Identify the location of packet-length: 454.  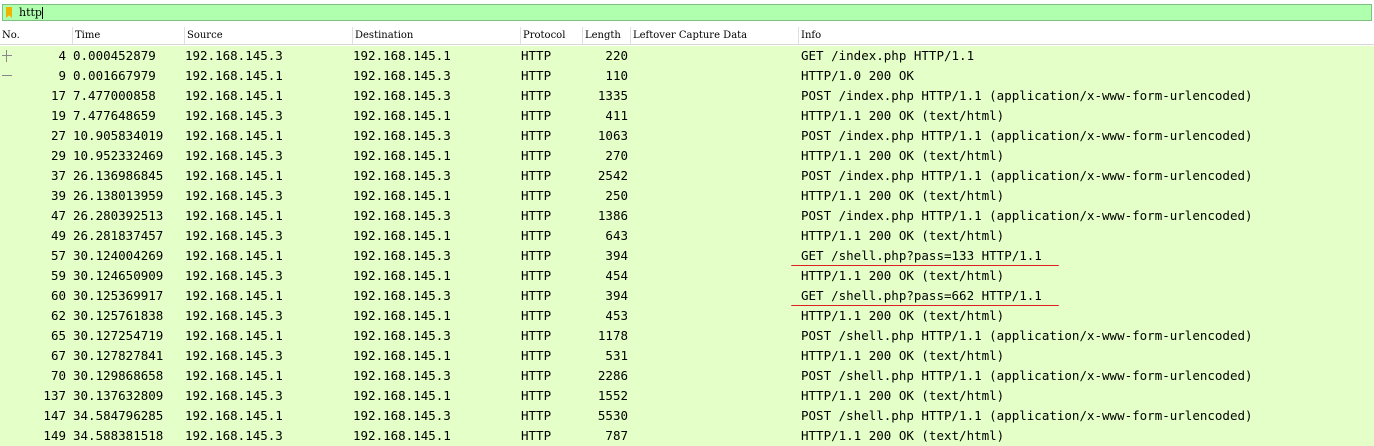
(616, 275).